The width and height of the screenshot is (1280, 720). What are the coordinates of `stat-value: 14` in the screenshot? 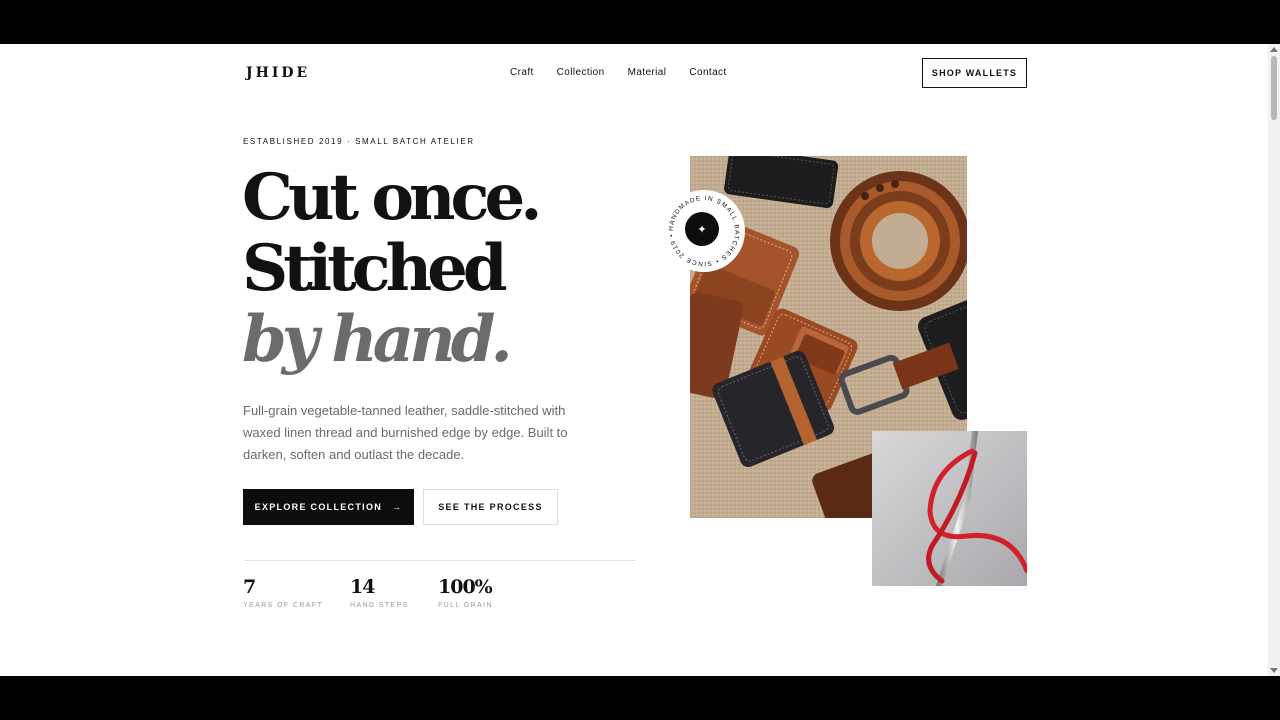 It's located at (362, 587).